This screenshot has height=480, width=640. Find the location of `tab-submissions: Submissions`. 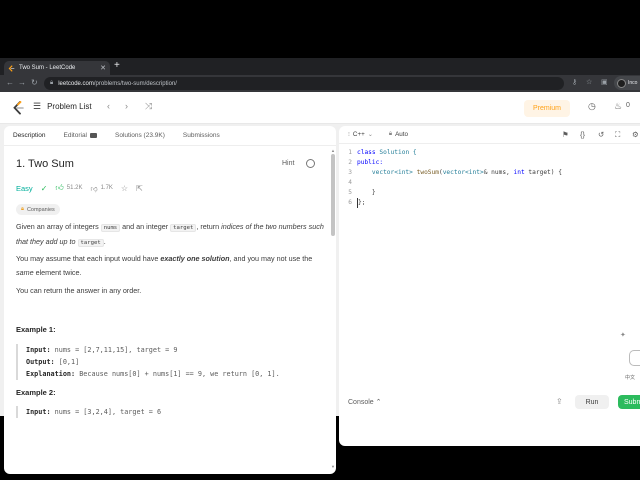

tab-submissions: Submissions is located at coordinates (201, 135).